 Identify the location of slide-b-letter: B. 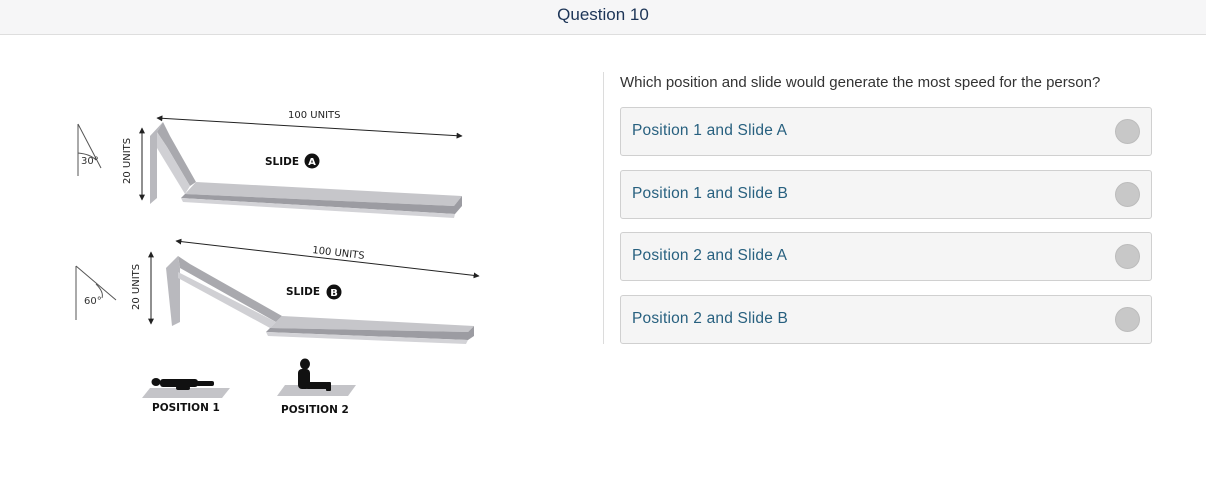
(334, 293).